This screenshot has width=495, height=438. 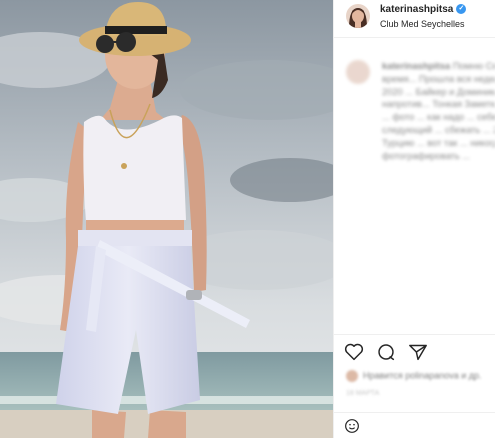 What do you see at coordinates (352, 376) in the screenshot?
I see `liker-avatar` at bounding box center [352, 376].